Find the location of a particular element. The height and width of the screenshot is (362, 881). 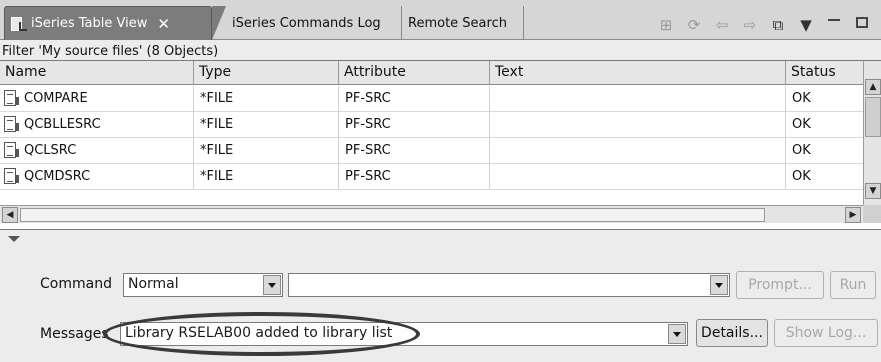

tab-edge is located at coordinates (219, 23).